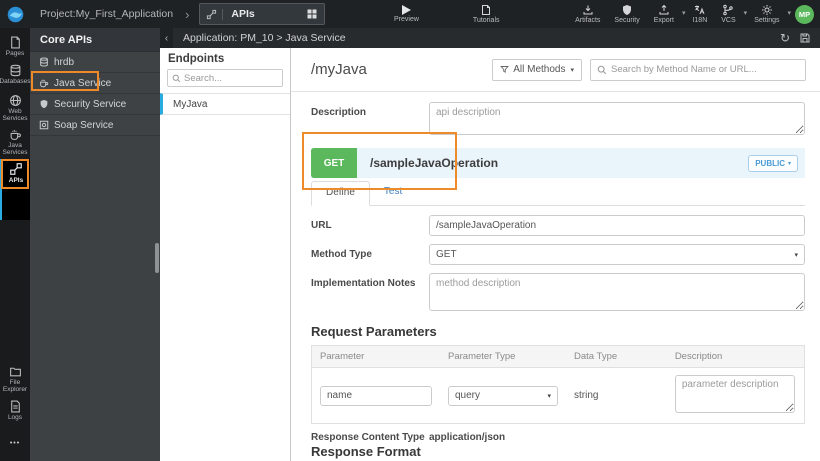  I want to click on sidebar-item-soap-service: Soap Service, so click(95, 125).